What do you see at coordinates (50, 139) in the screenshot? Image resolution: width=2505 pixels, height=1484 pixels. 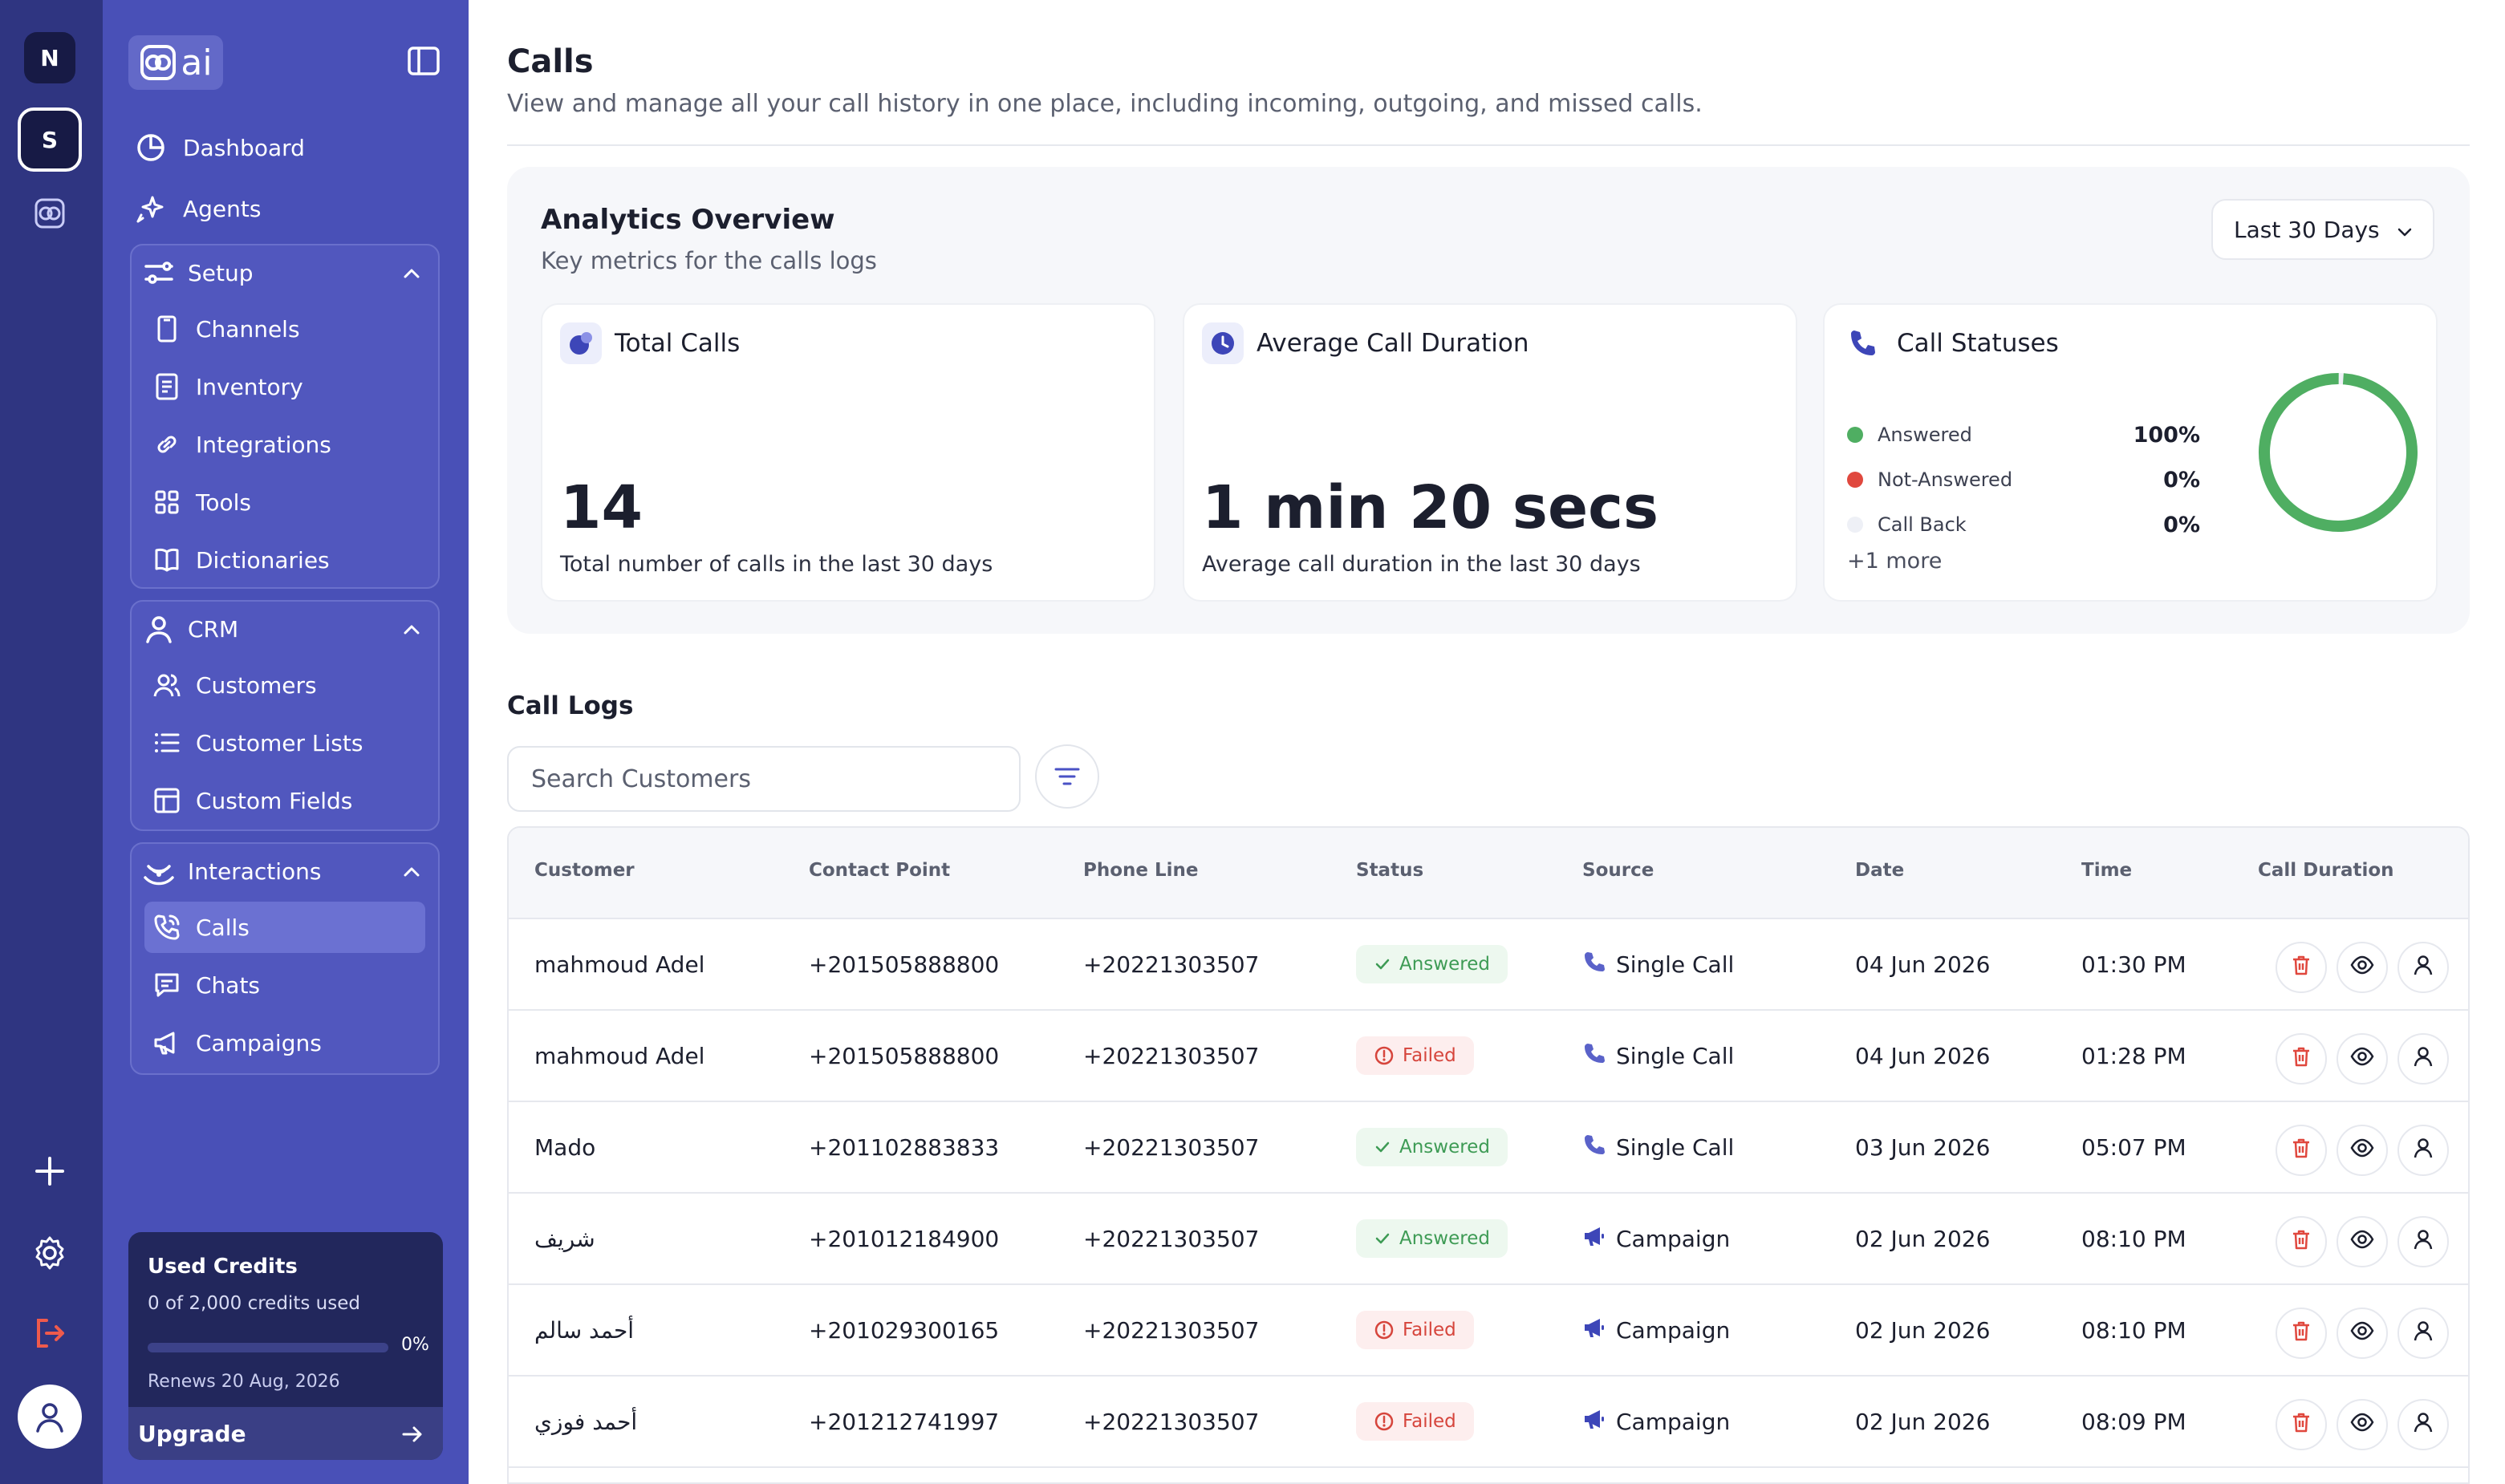 I see `workspace-s-button: S` at bounding box center [50, 139].